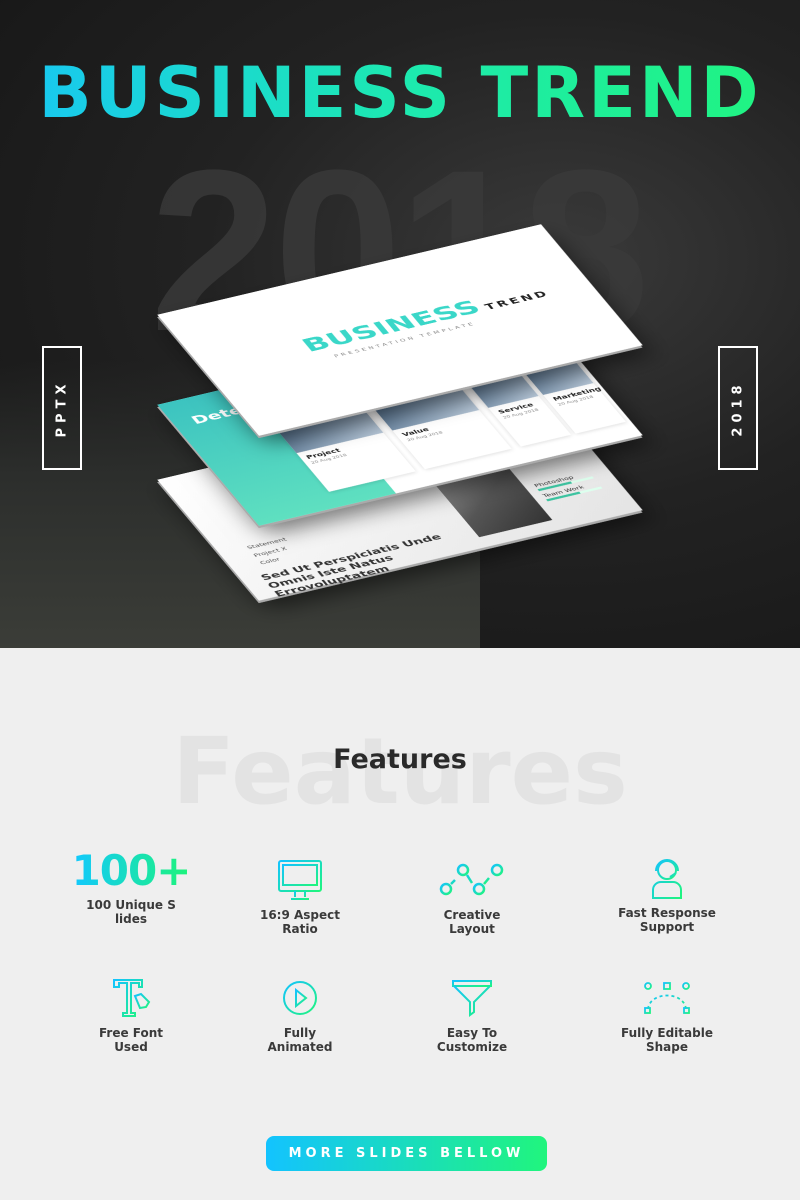  What do you see at coordinates (667, 998) in the screenshot?
I see `bezier-icon` at bounding box center [667, 998].